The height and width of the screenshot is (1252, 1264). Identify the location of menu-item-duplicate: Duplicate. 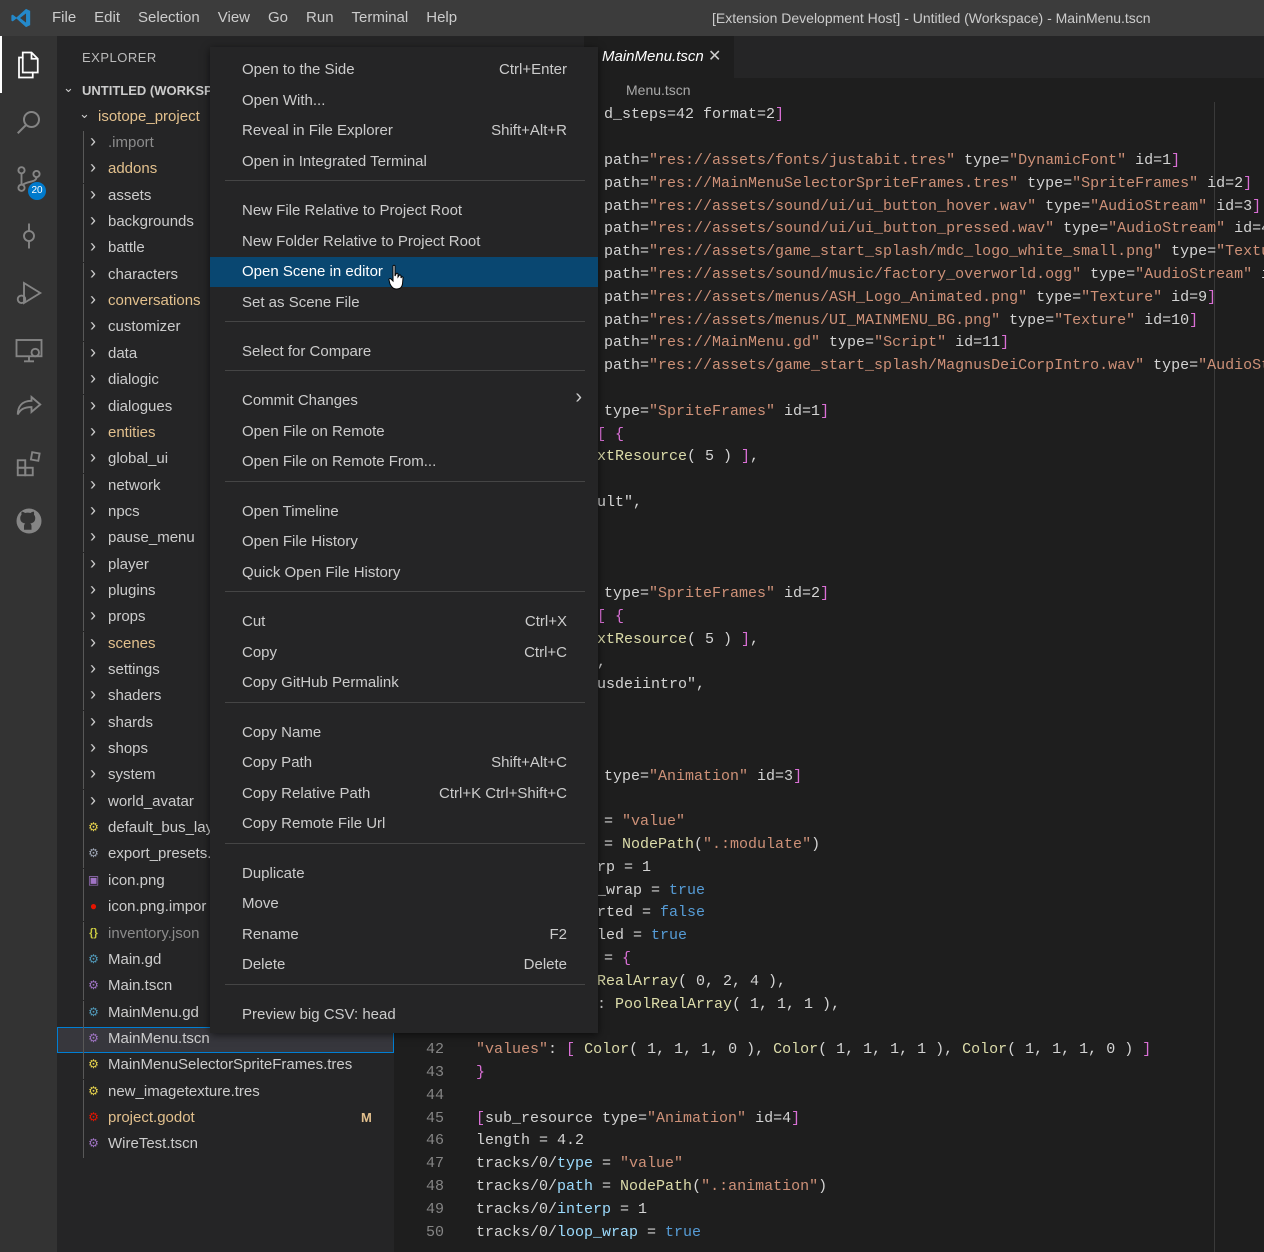
(404, 874).